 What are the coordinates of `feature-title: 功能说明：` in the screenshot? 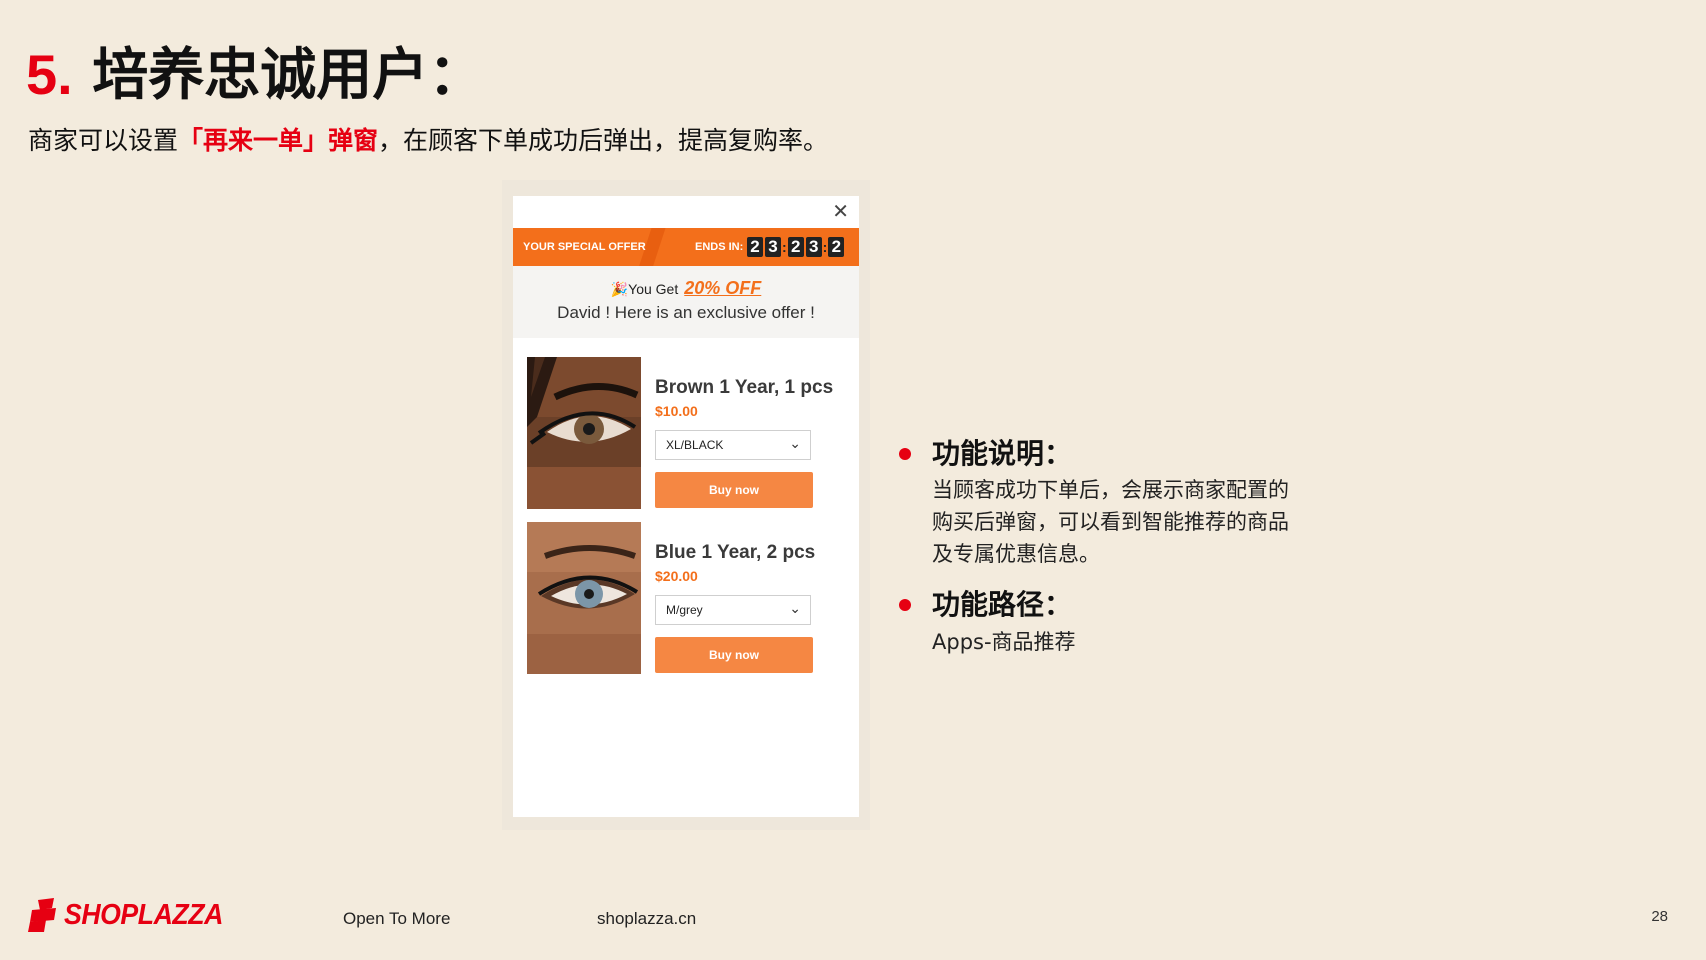 It's located at (1002, 453).